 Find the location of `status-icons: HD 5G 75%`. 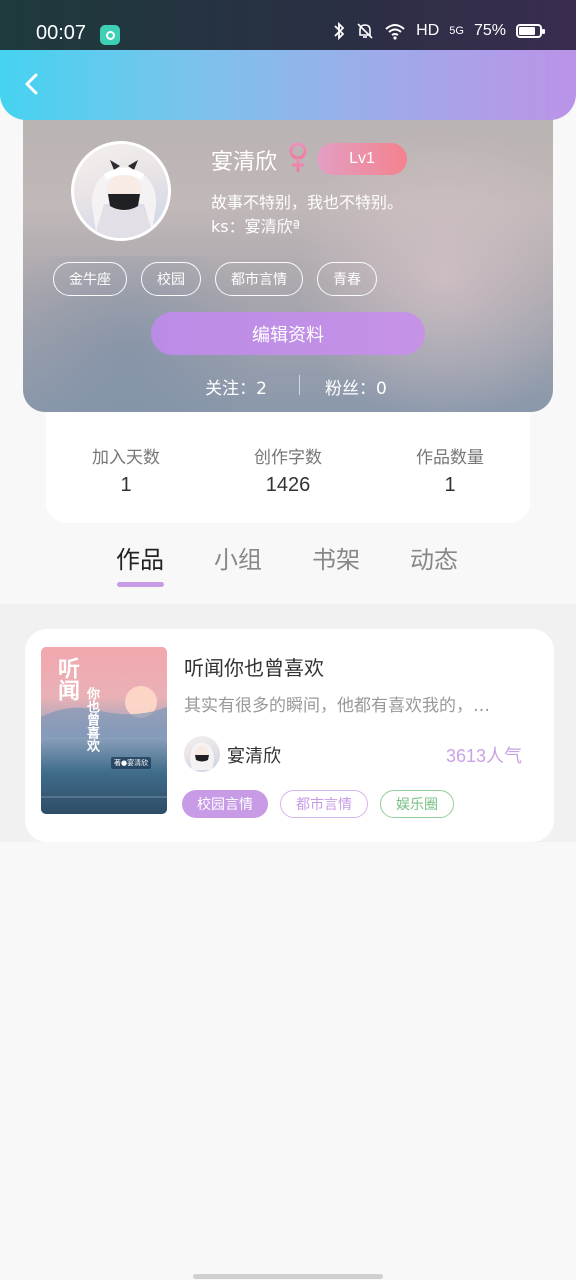

status-icons: HD 5G 75% is located at coordinates (438, 31).